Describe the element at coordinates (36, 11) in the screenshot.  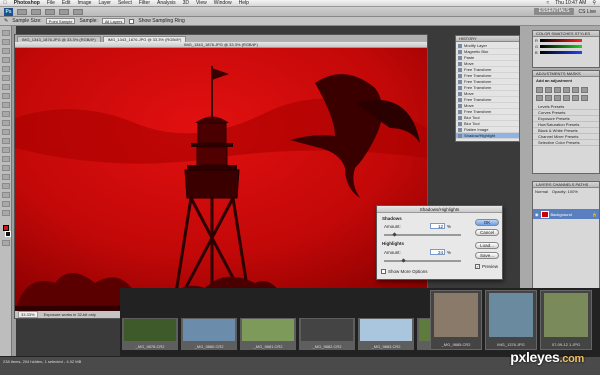
I see `view-extras-button` at that location.